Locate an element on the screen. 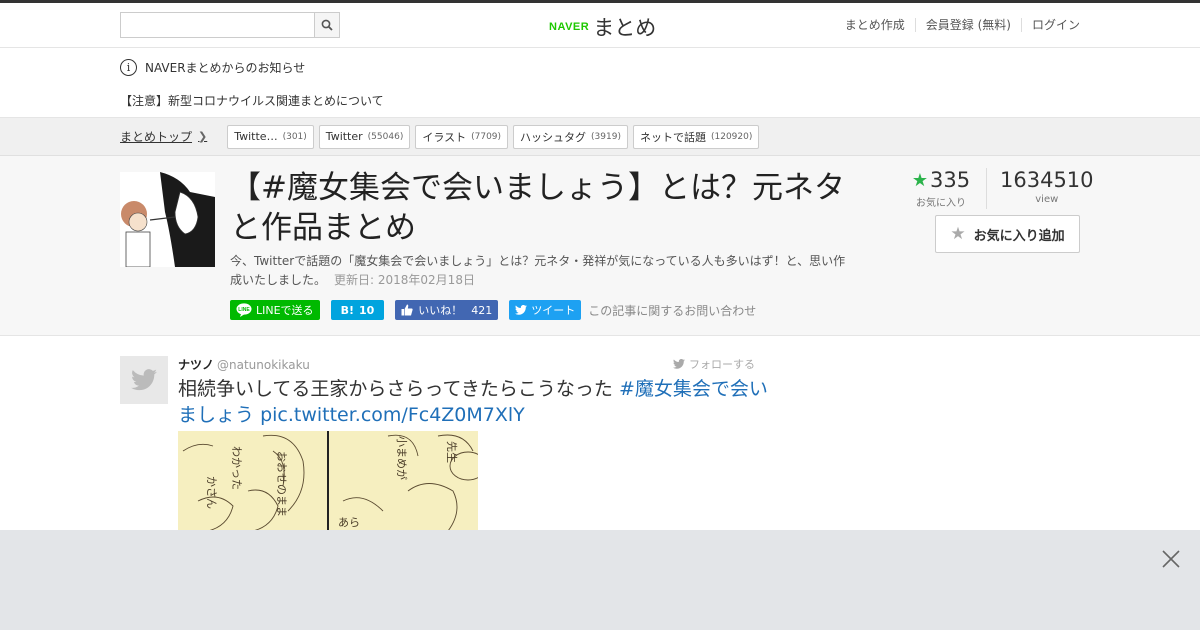  logo-name: まとめ is located at coordinates (625, 28).